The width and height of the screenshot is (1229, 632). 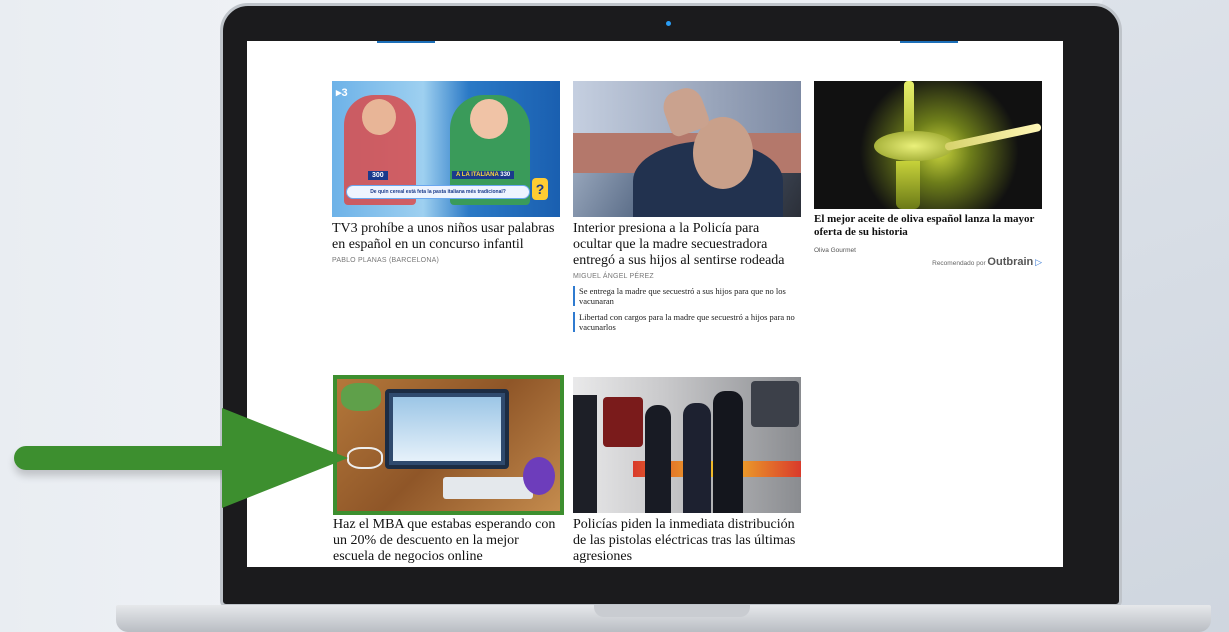 I want to click on score-left: 300, so click(x=378, y=175).